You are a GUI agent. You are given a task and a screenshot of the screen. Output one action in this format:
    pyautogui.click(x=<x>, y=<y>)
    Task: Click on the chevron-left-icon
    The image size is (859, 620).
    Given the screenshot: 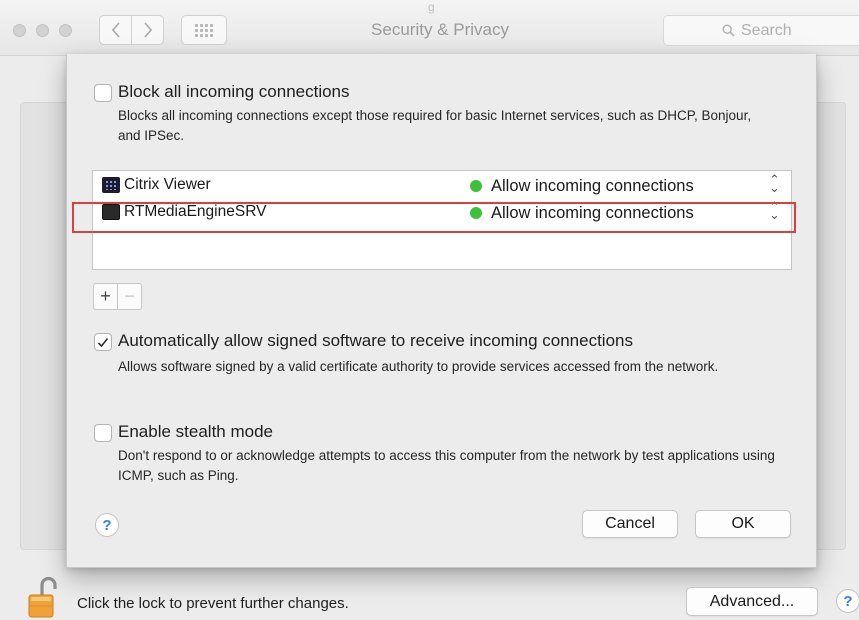 What is the action you would take?
    pyautogui.click(x=115, y=30)
    